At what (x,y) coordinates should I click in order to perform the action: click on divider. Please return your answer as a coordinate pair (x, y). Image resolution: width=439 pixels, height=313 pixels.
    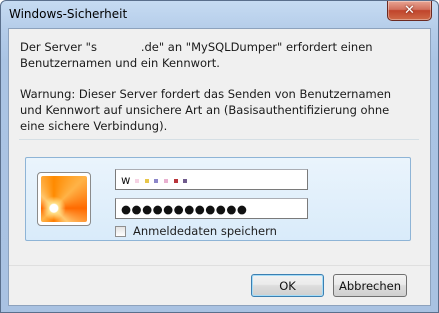
    Looking at the image, I should click on (219, 139).